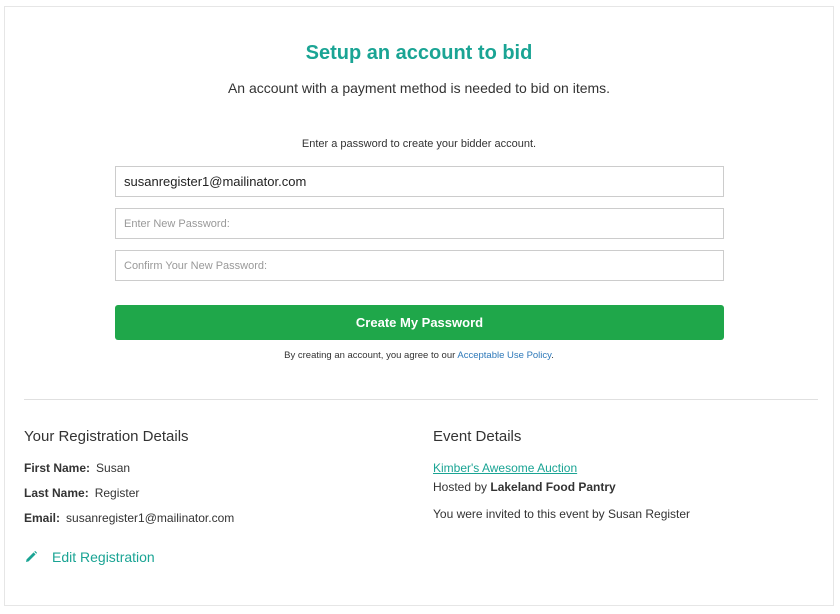 The width and height of the screenshot is (840, 614). What do you see at coordinates (419, 322) in the screenshot?
I see `create-password-button: Create My Password` at bounding box center [419, 322].